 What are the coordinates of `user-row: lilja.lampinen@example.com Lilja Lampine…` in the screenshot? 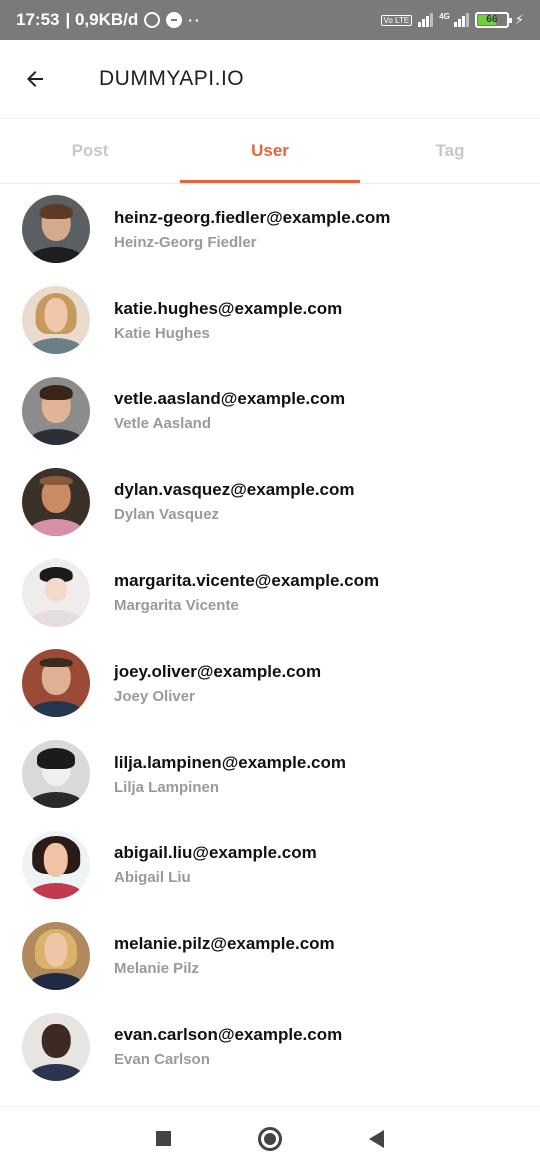 It's located at (270, 774).